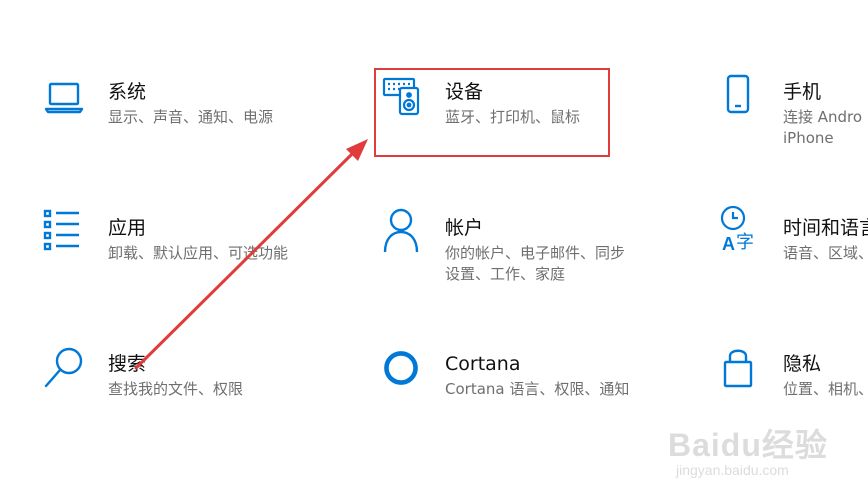  What do you see at coordinates (176, 389) in the screenshot?
I see `tile-search-desc: 查找我的文件、权限` at bounding box center [176, 389].